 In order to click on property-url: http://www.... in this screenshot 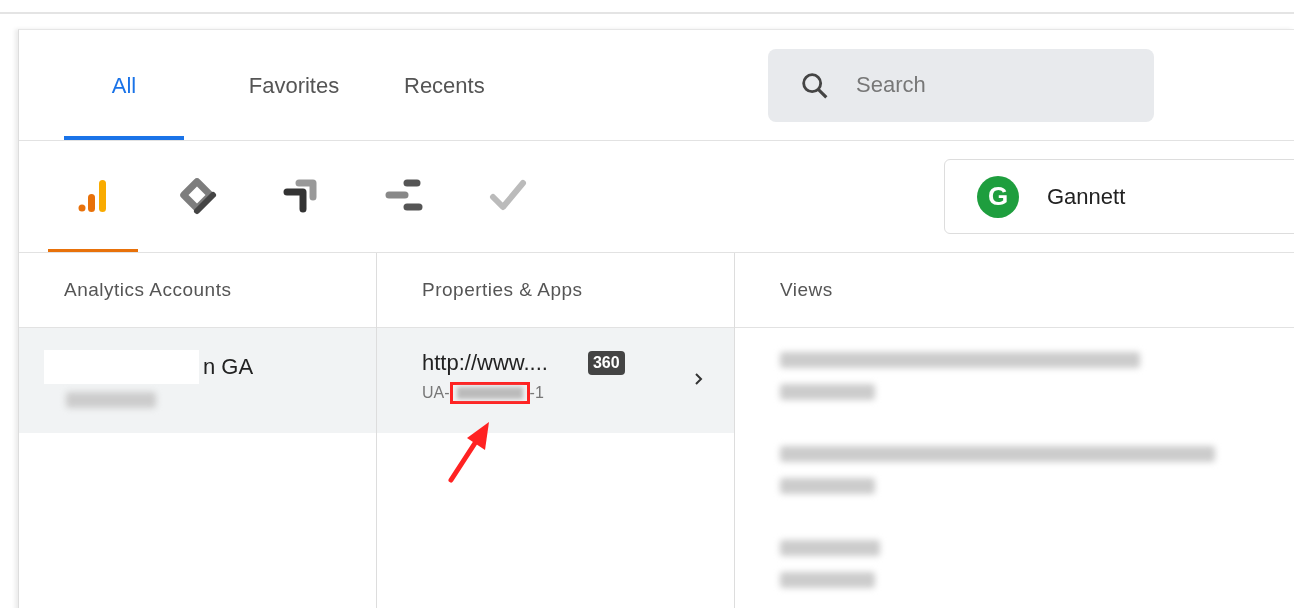, I will do `click(485, 363)`.